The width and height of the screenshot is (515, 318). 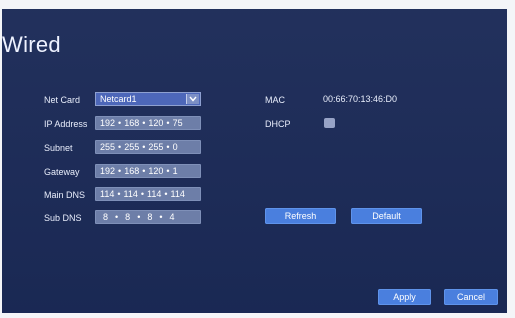 I want to click on ip-address-label: IP Address, so click(x=66, y=124).